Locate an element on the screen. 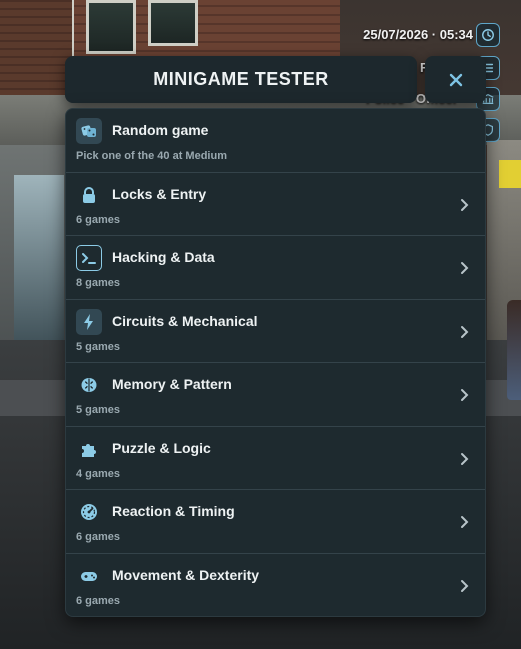 This screenshot has width=521, height=649. item-subtitle: 8 games is located at coordinates (98, 283).